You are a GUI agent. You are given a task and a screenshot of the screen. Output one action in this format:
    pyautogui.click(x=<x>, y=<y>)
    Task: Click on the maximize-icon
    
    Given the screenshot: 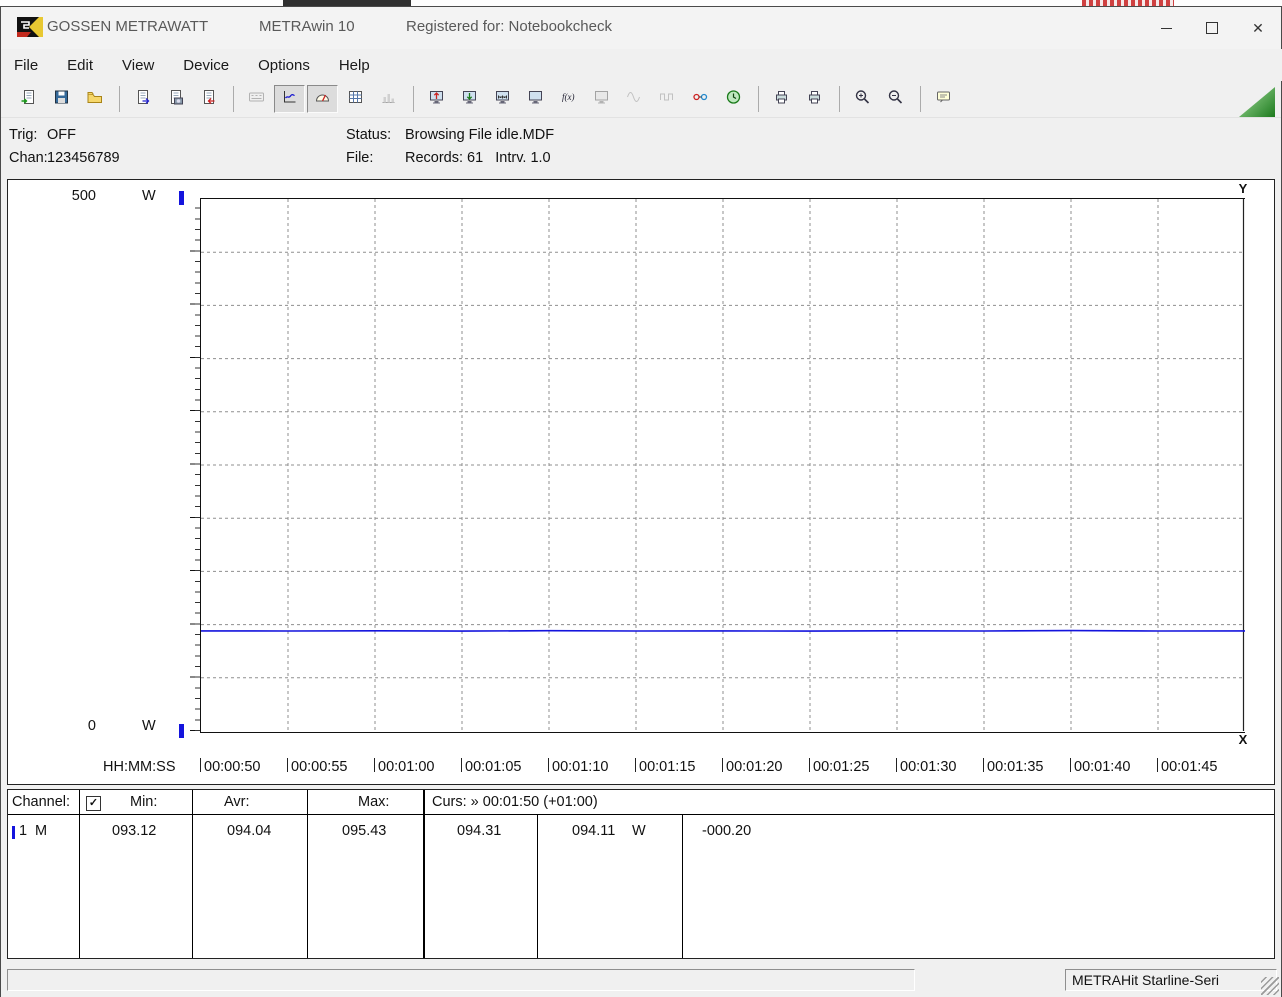 What is the action you would take?
    pyautogui.click(x=1212, y=28)
    